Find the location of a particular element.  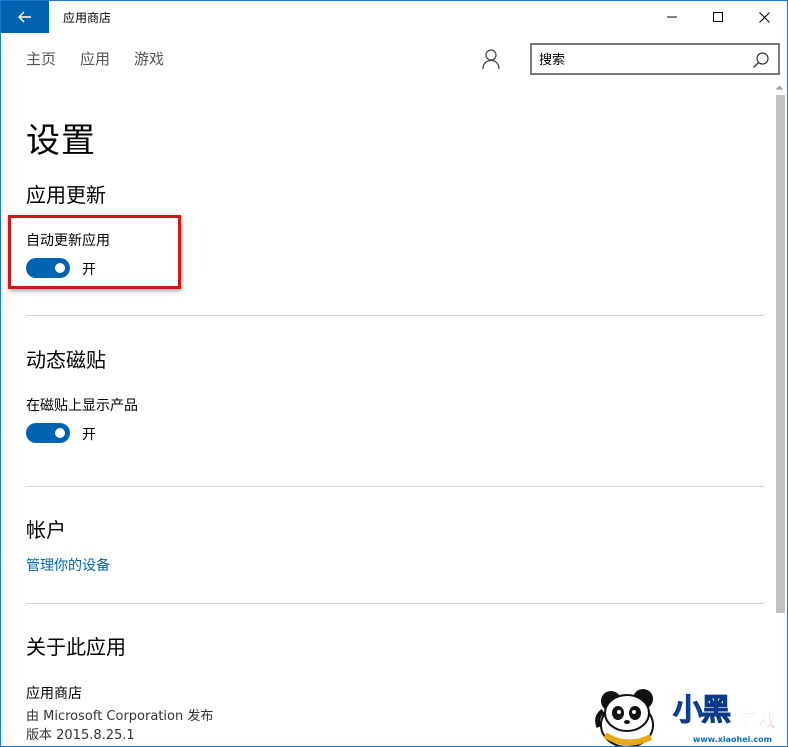

search-box is located at coordinates (655, 59).